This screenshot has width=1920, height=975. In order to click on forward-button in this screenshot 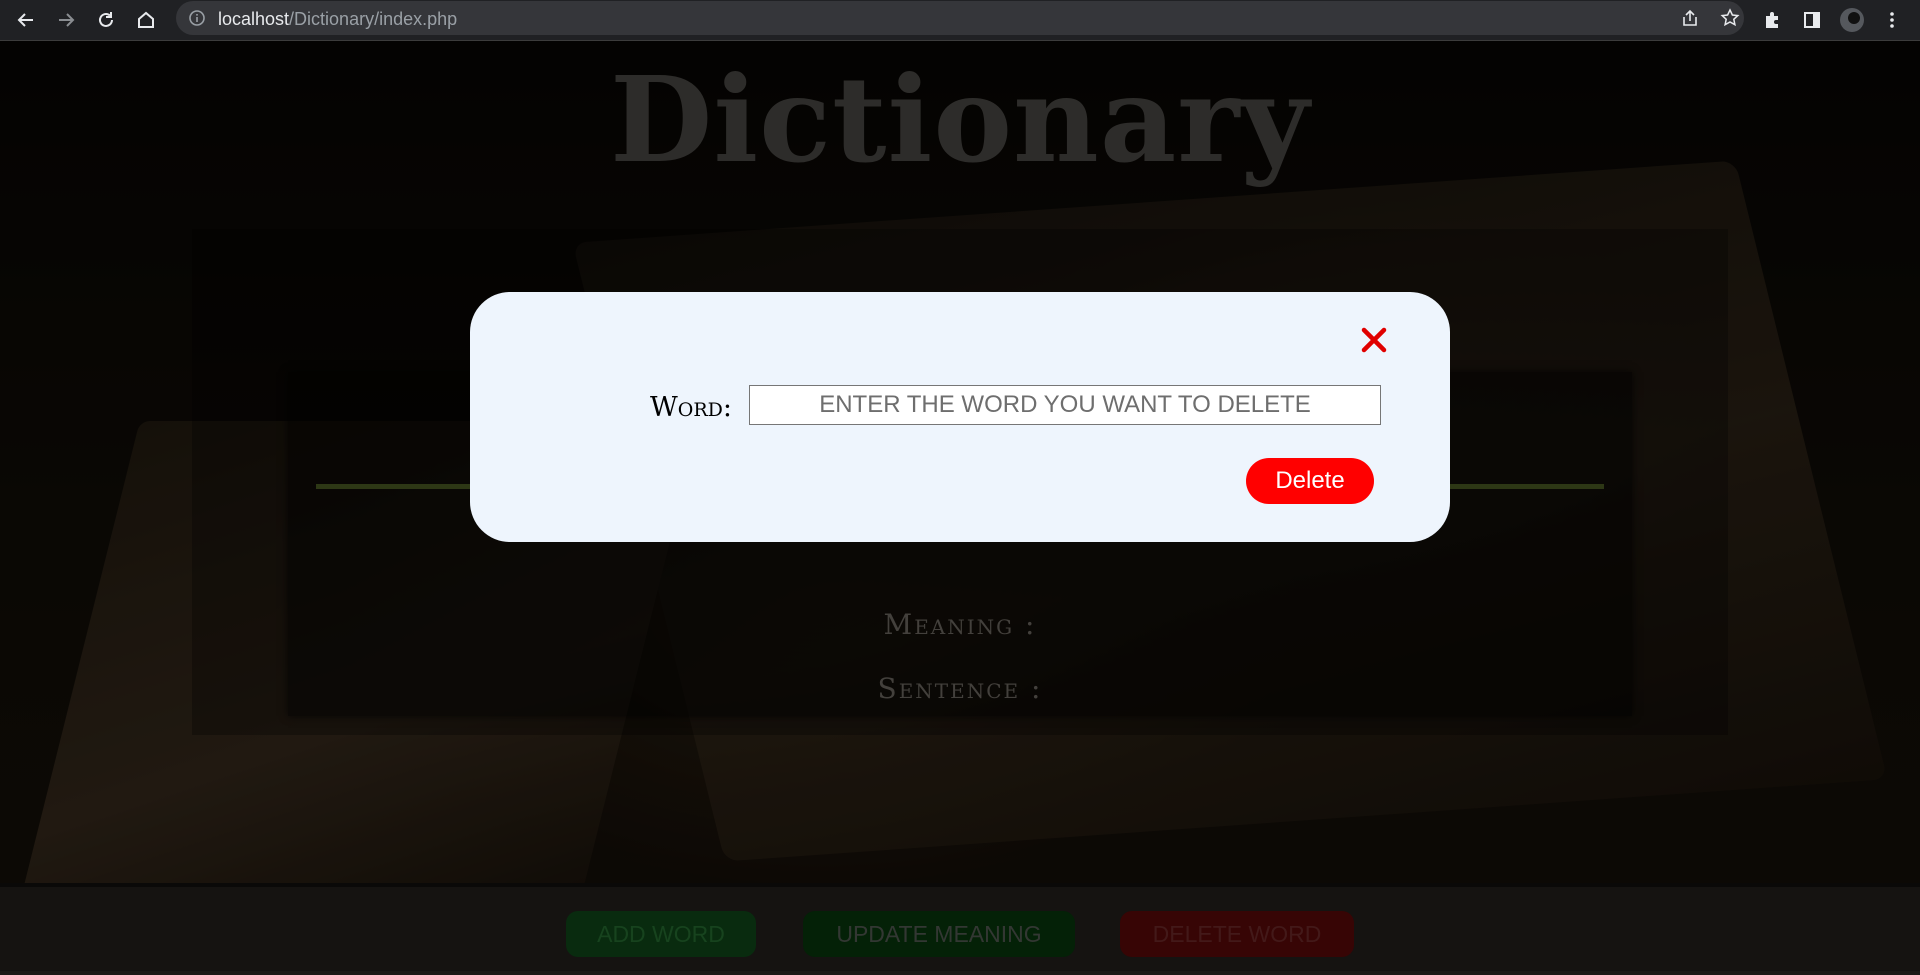, I will do `click(66, 20)`.